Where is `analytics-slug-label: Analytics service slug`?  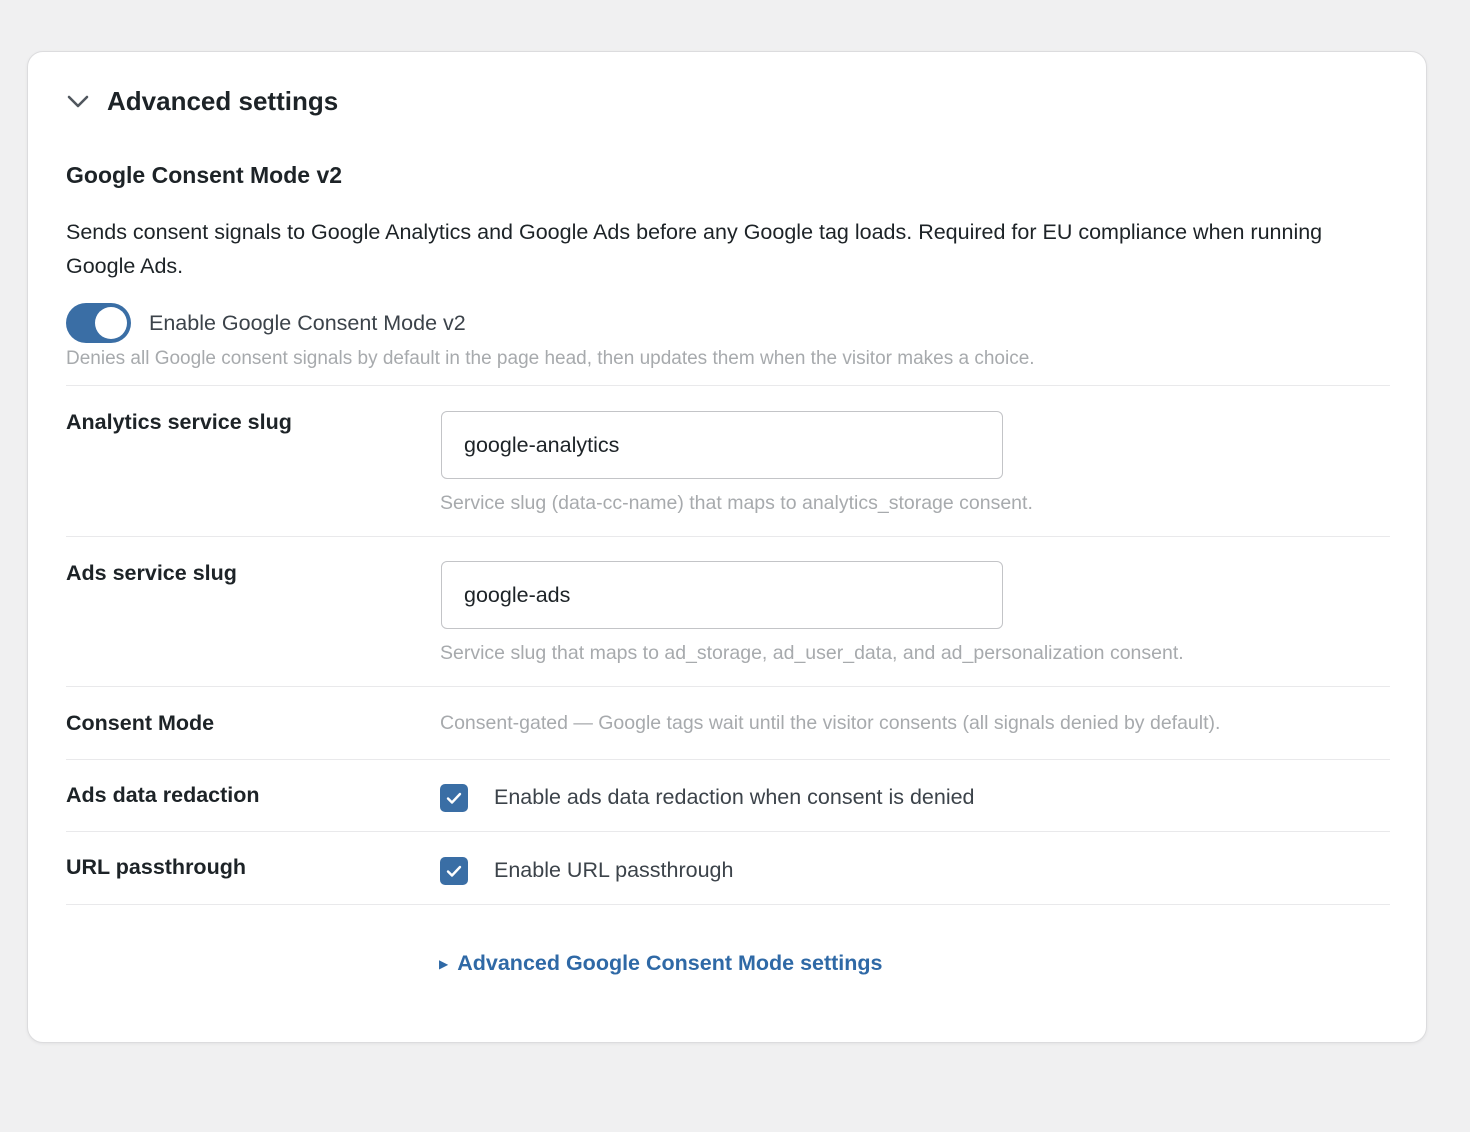 analytics-slug-label: Analytics service slug is located at coordinates (179, 422).